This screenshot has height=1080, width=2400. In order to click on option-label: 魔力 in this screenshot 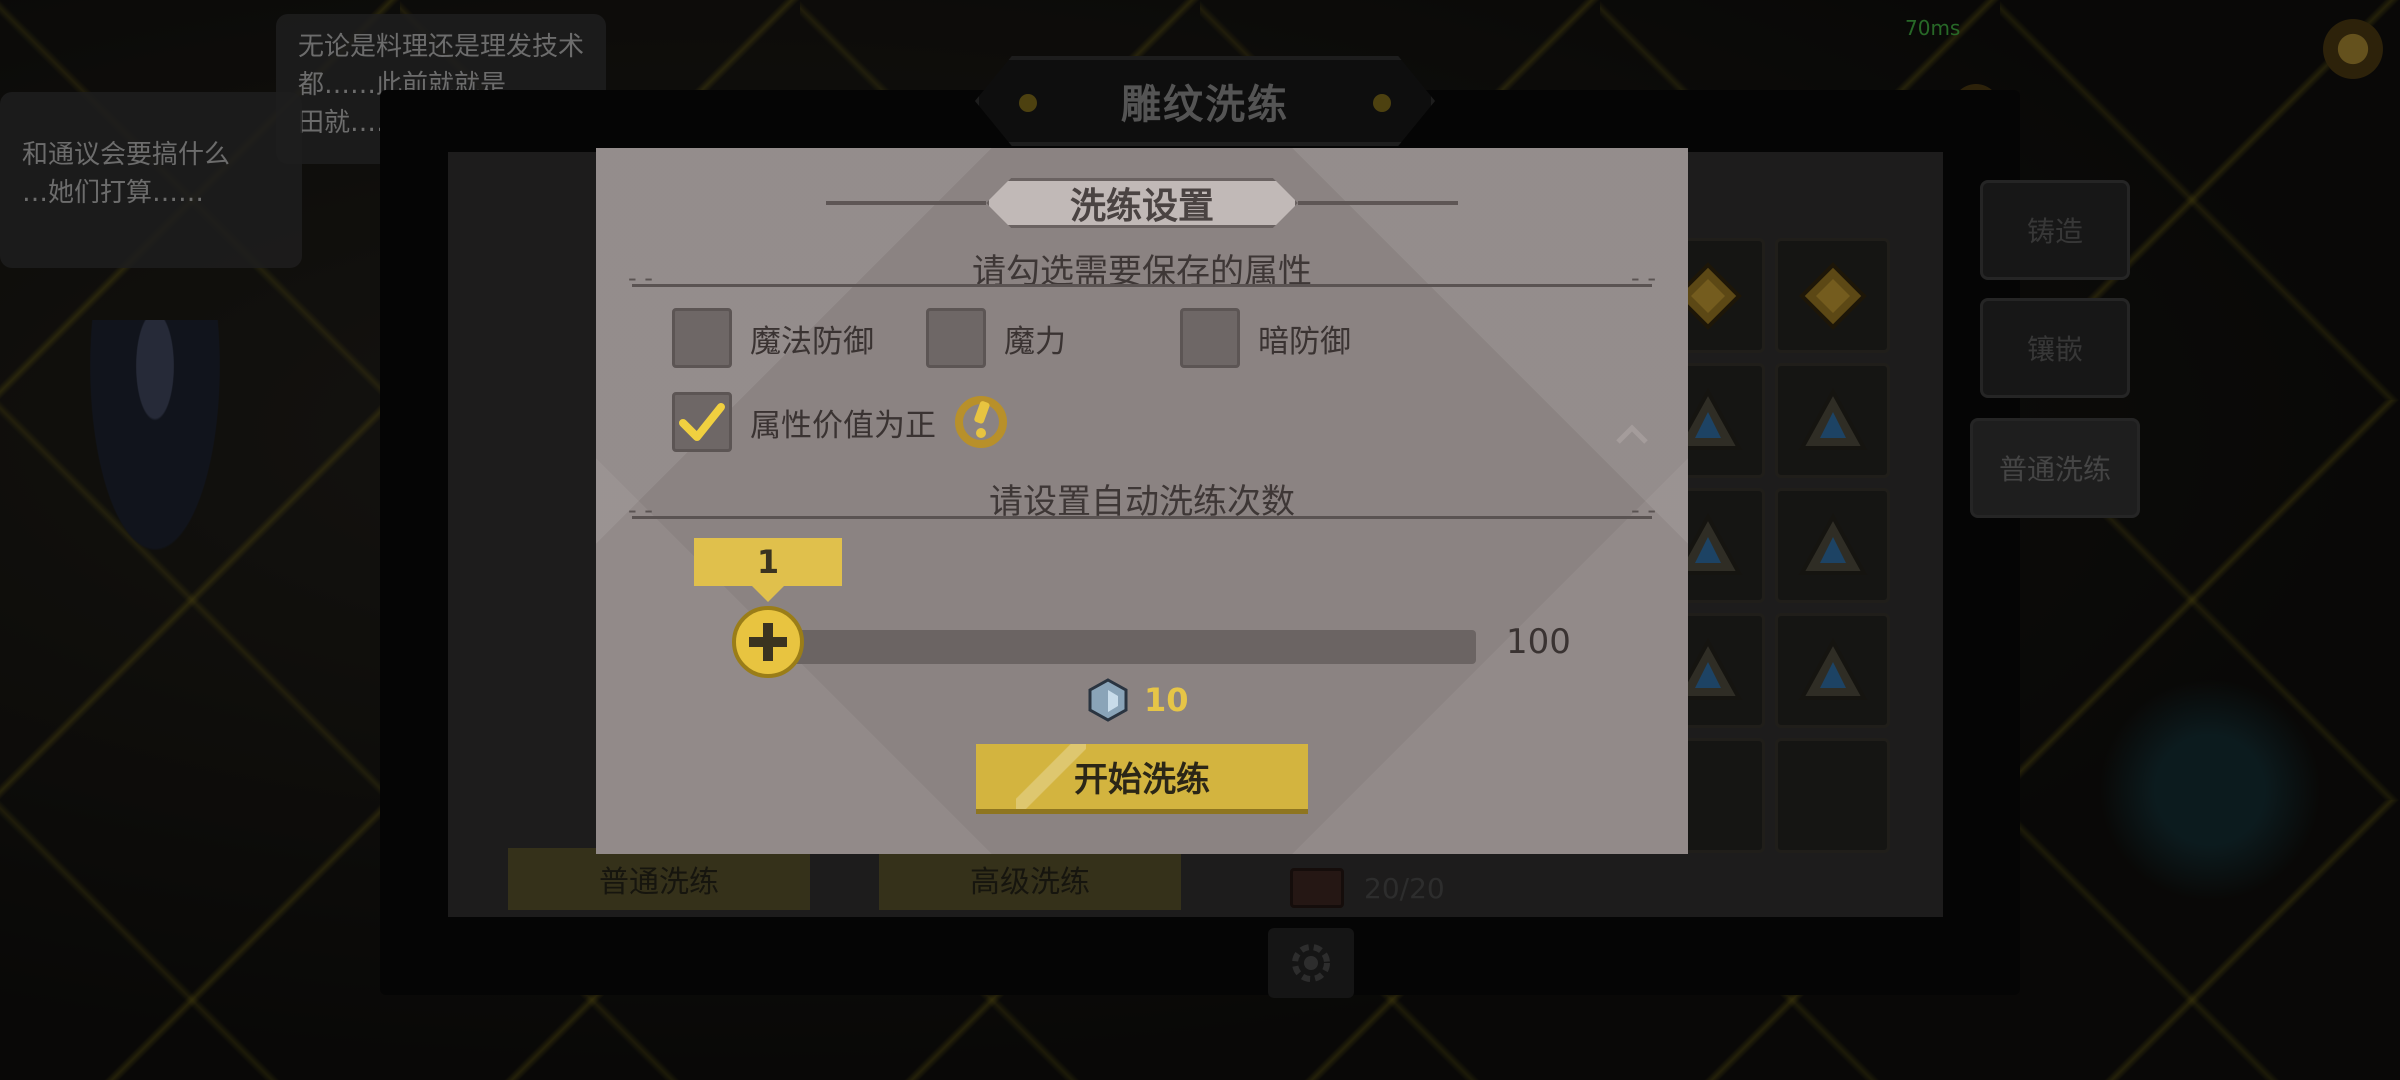, I will do `click(1035, 341)`.